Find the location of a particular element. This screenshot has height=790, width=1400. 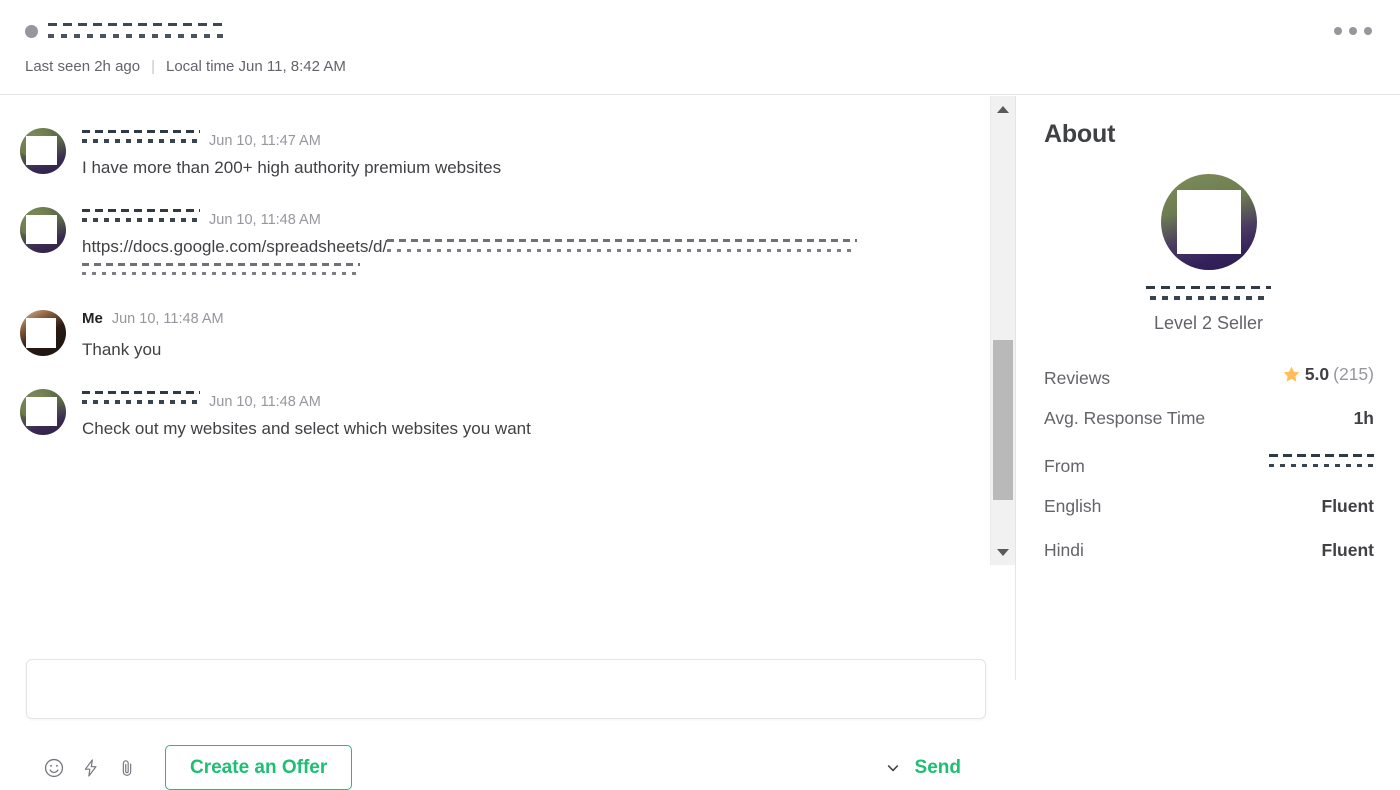

caret-down-icon is located at coordinates (1003, 552).